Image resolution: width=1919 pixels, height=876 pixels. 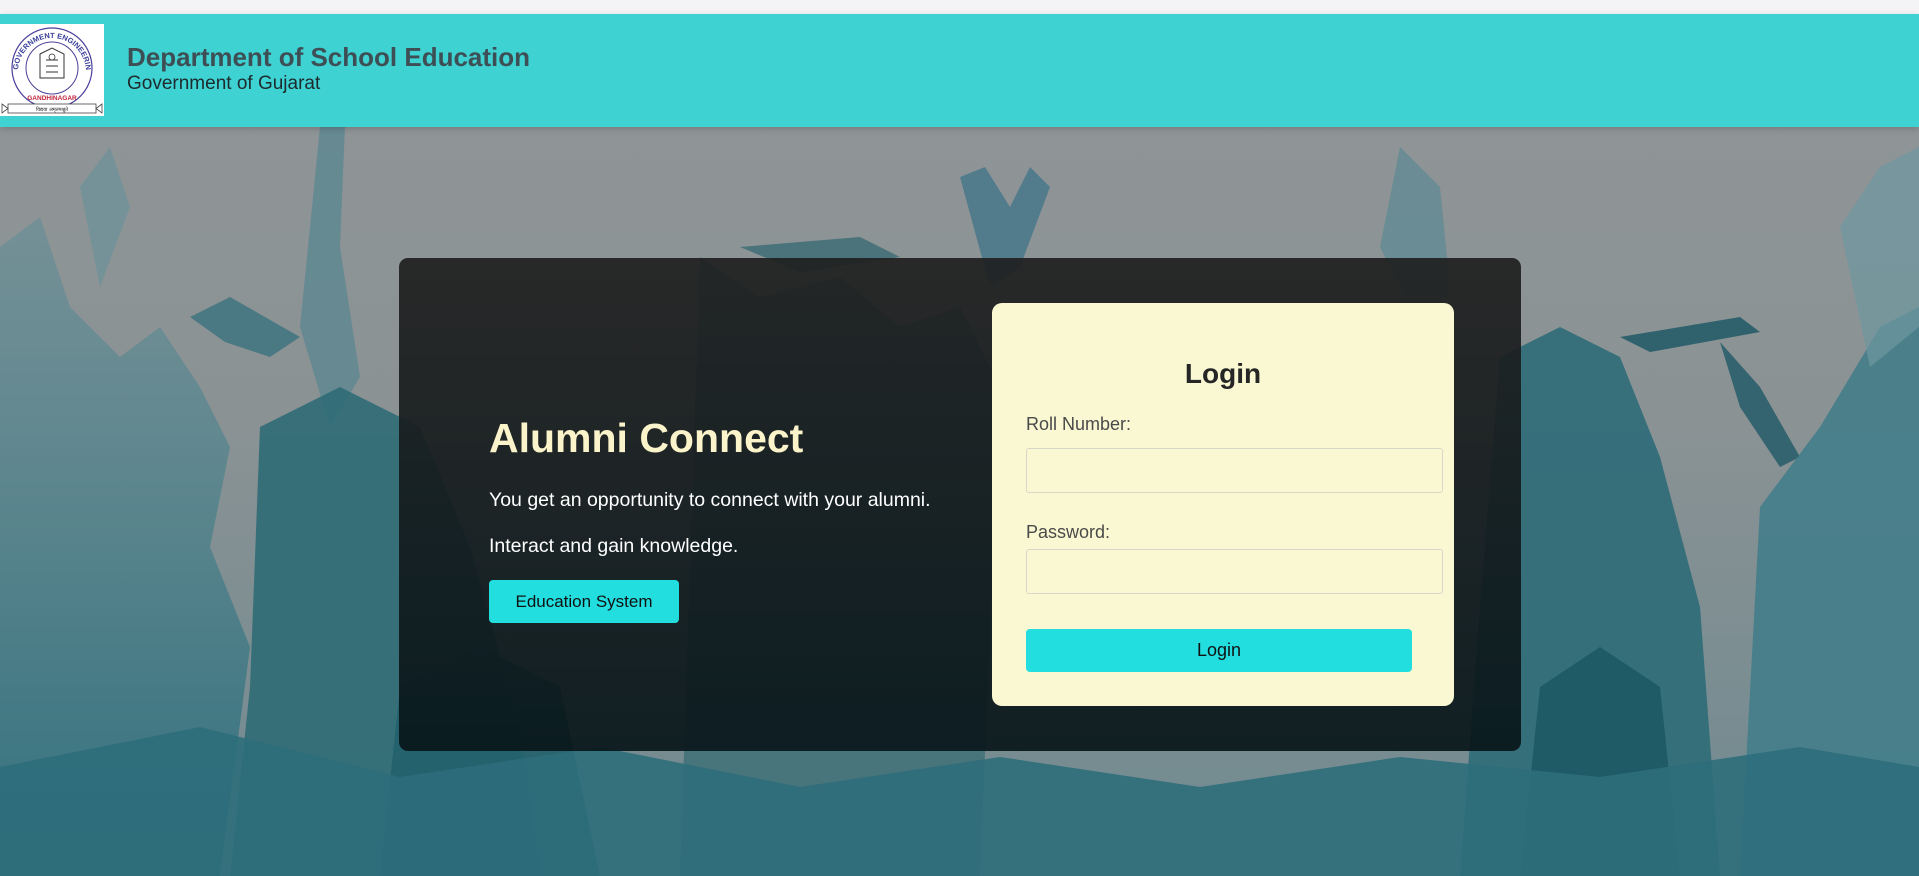 What do you see at coordinates (1223, 373) in the screenshot?
I see `login-heading: Login` at bounding box center [1223, 373].